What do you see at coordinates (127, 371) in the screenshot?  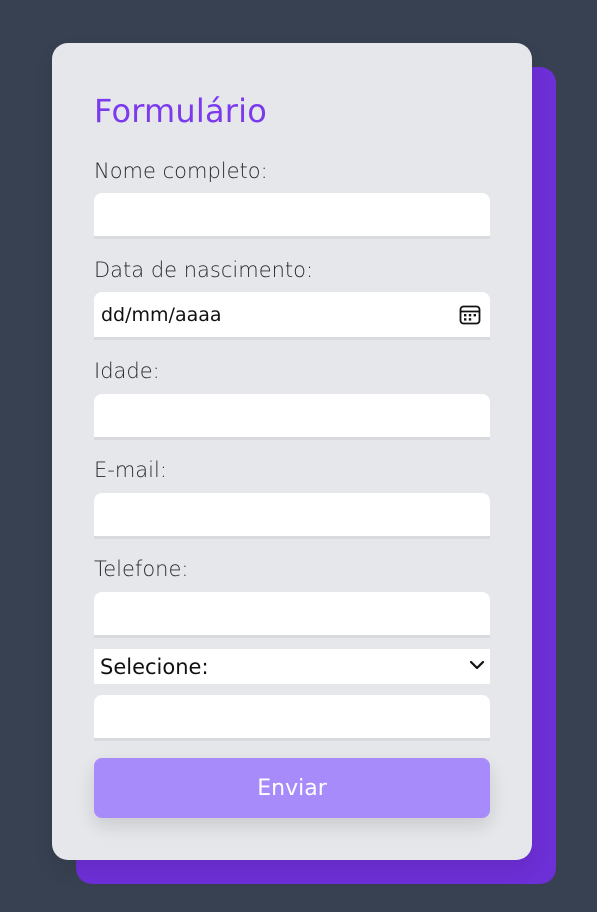 I see `age-label: Idade:` at bounding box center [127, 371].